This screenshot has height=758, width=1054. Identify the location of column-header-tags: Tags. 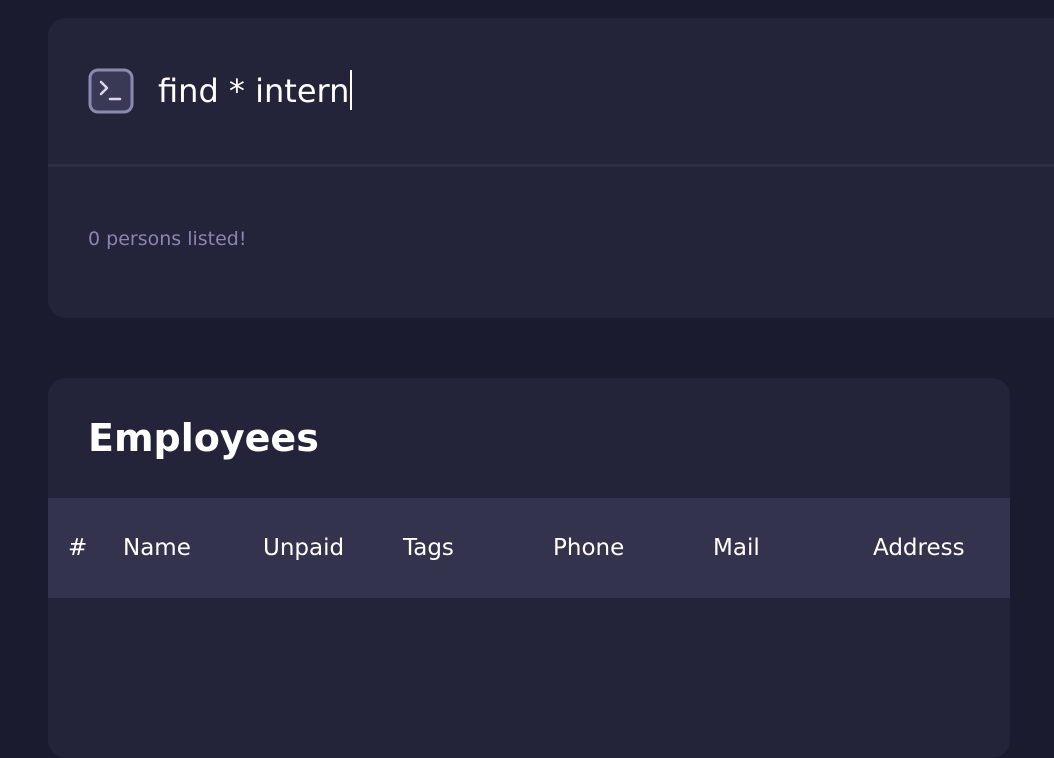
(428, 548).